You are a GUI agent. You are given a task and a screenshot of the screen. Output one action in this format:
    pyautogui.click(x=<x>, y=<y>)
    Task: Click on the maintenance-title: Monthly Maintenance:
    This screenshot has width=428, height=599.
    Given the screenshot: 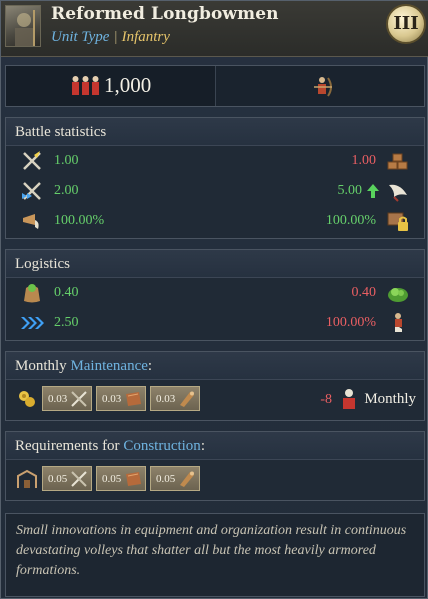 What is the action you would take?
    pyautogui.click(x=215, y=366)
    